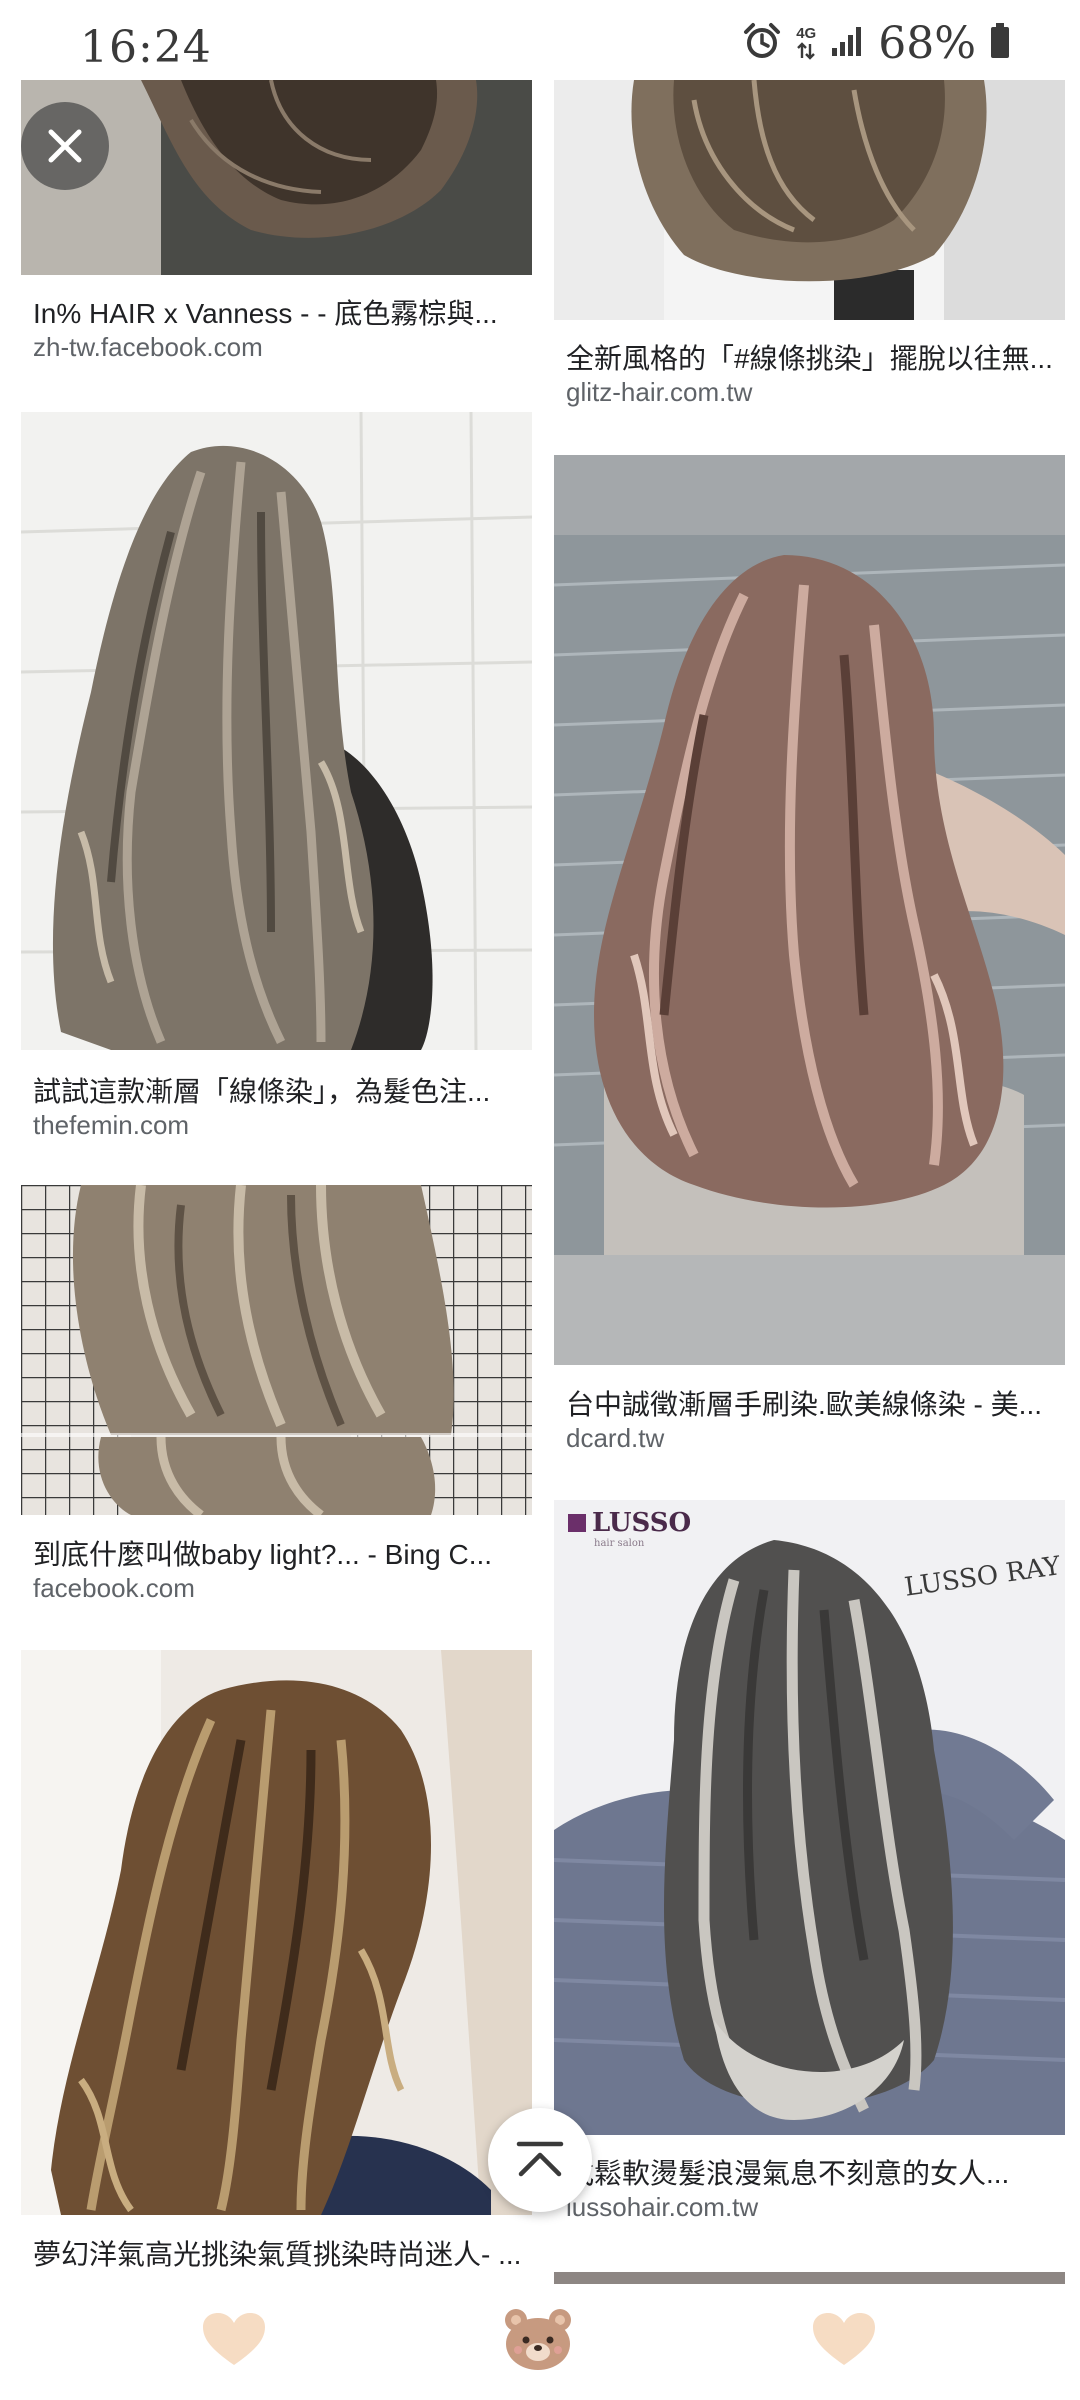 The image size is (1080, 2400). I want to click on alarm-icon, so click(762, 43).